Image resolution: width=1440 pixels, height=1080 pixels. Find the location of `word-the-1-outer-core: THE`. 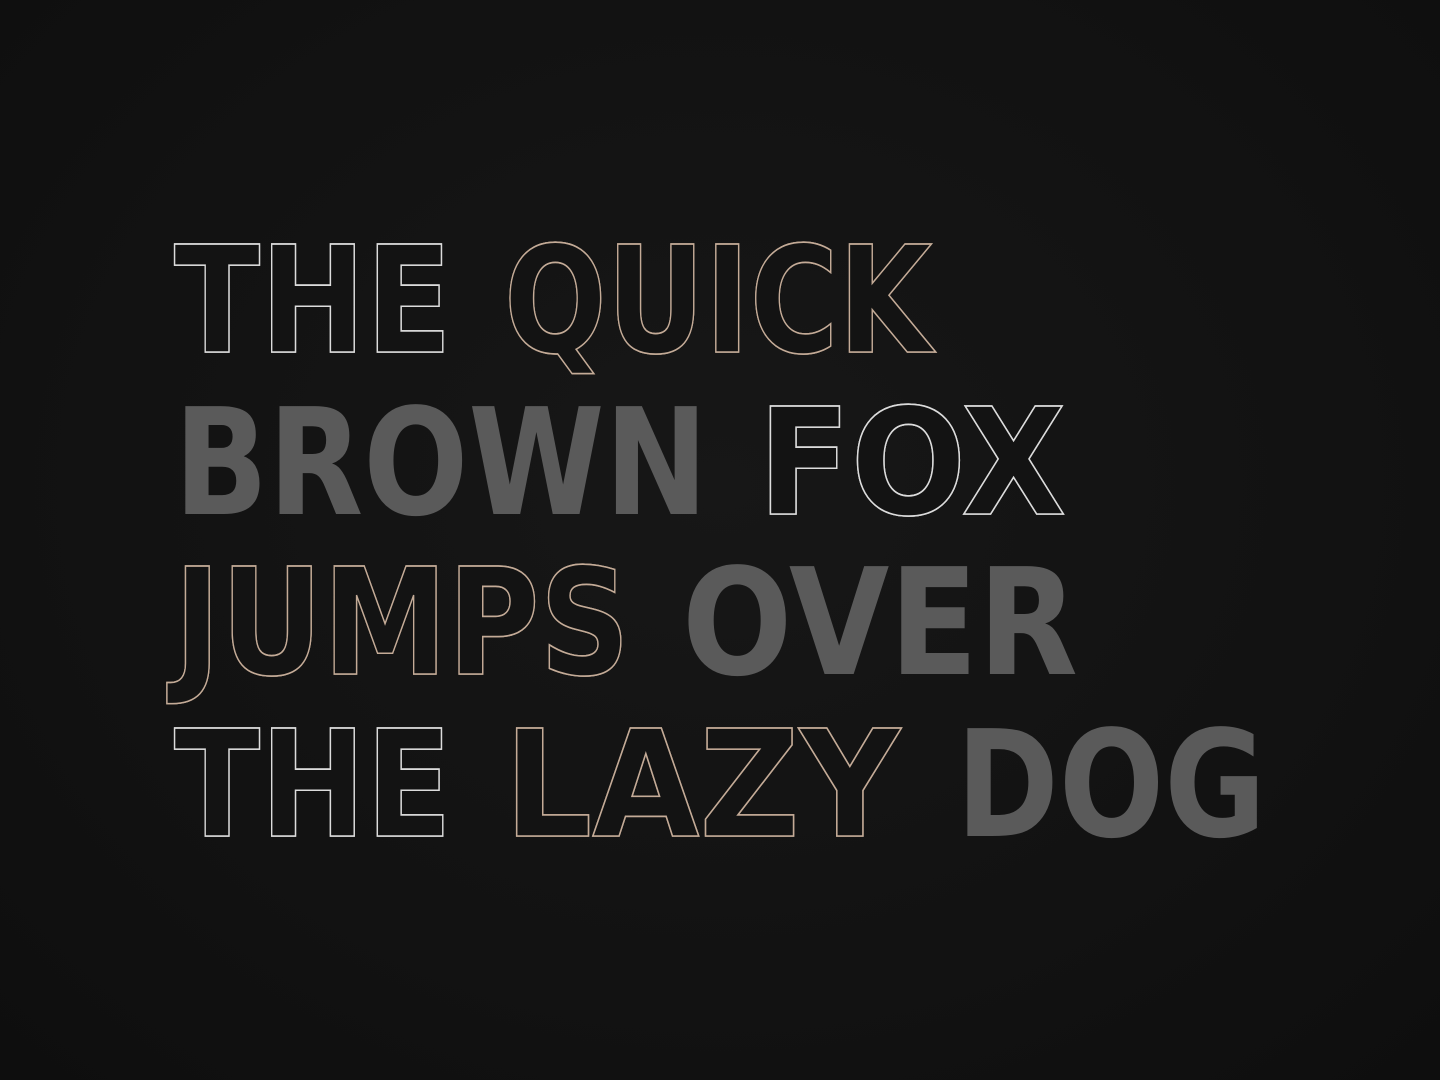

word-the-1-outer-core: THE is located at coordinates (313, 301).